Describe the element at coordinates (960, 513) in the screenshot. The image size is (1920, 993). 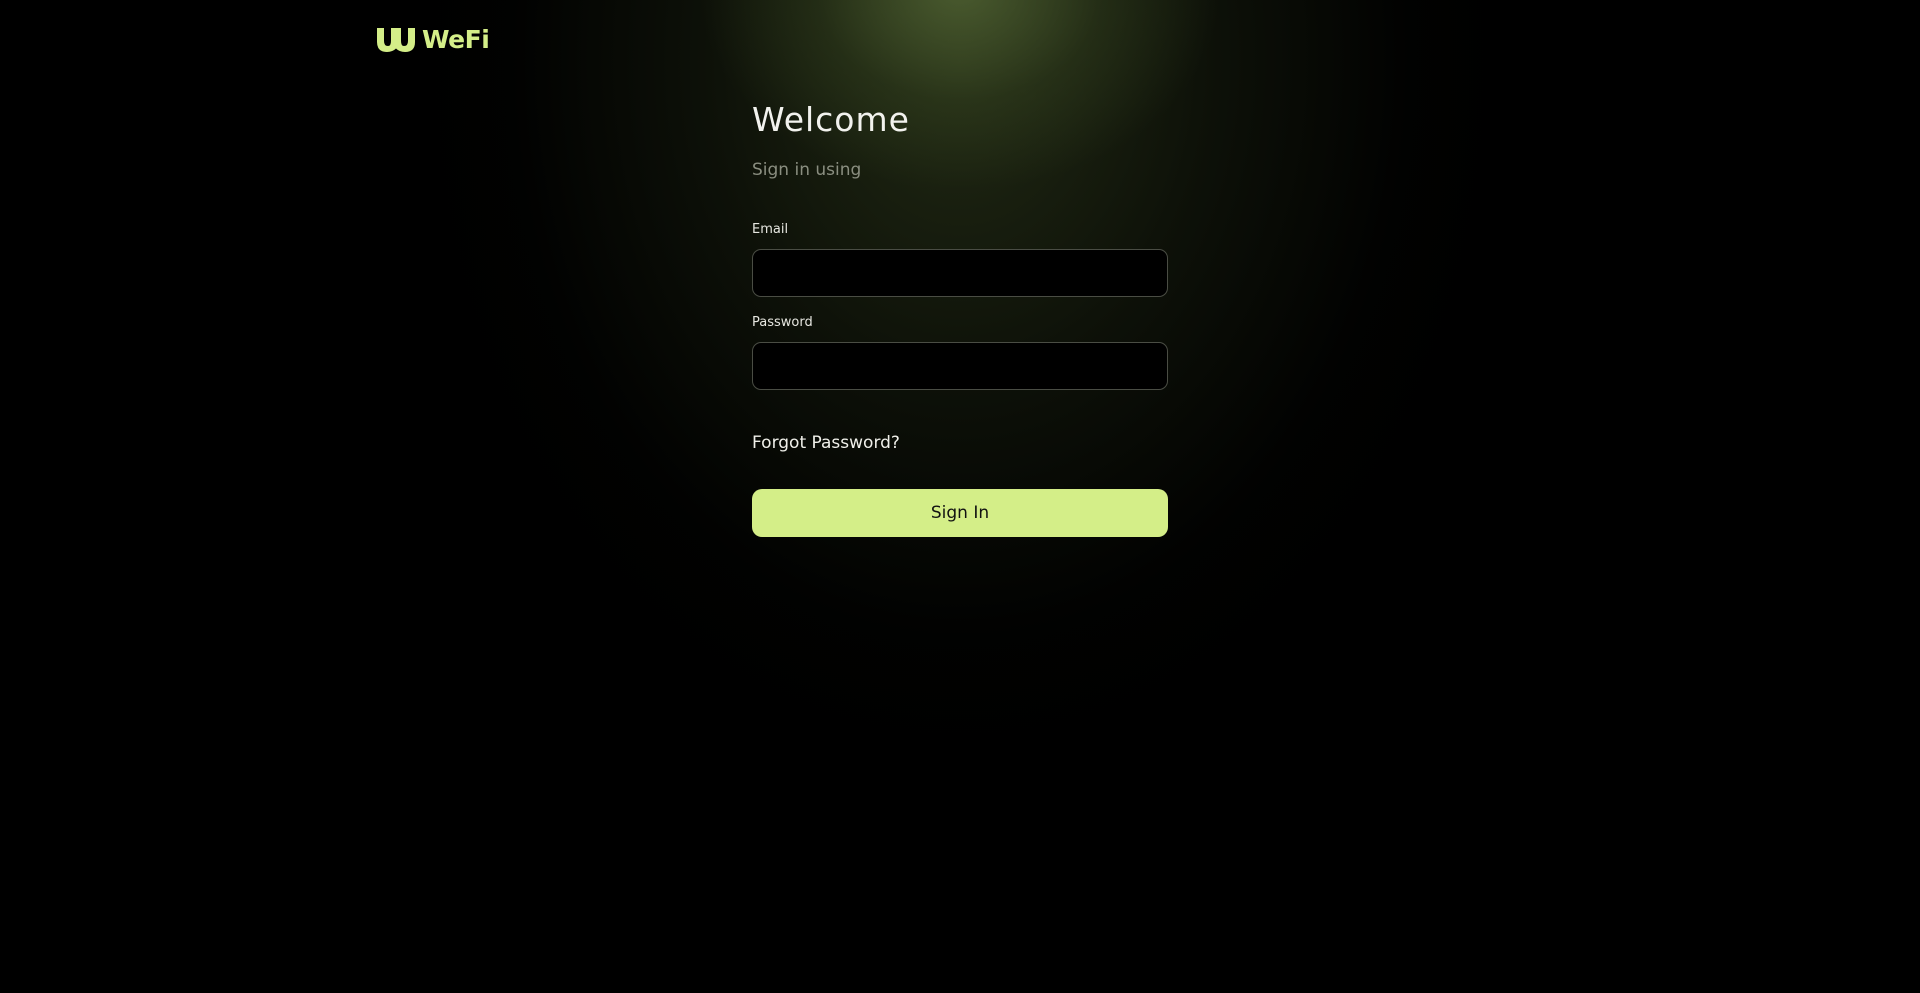
I see `sign-in-button: Sign In` at that location.